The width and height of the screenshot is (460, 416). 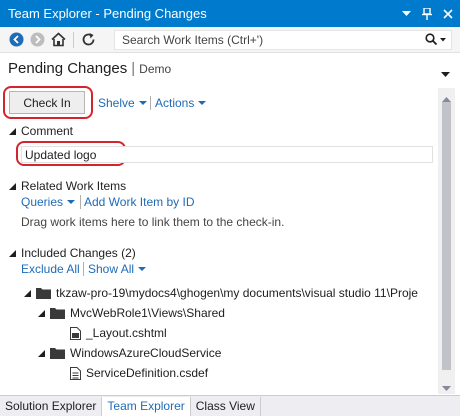 I want to click on tree-node-label: MvcWebRole1\Views\Shared, so click(x=147, y=313).